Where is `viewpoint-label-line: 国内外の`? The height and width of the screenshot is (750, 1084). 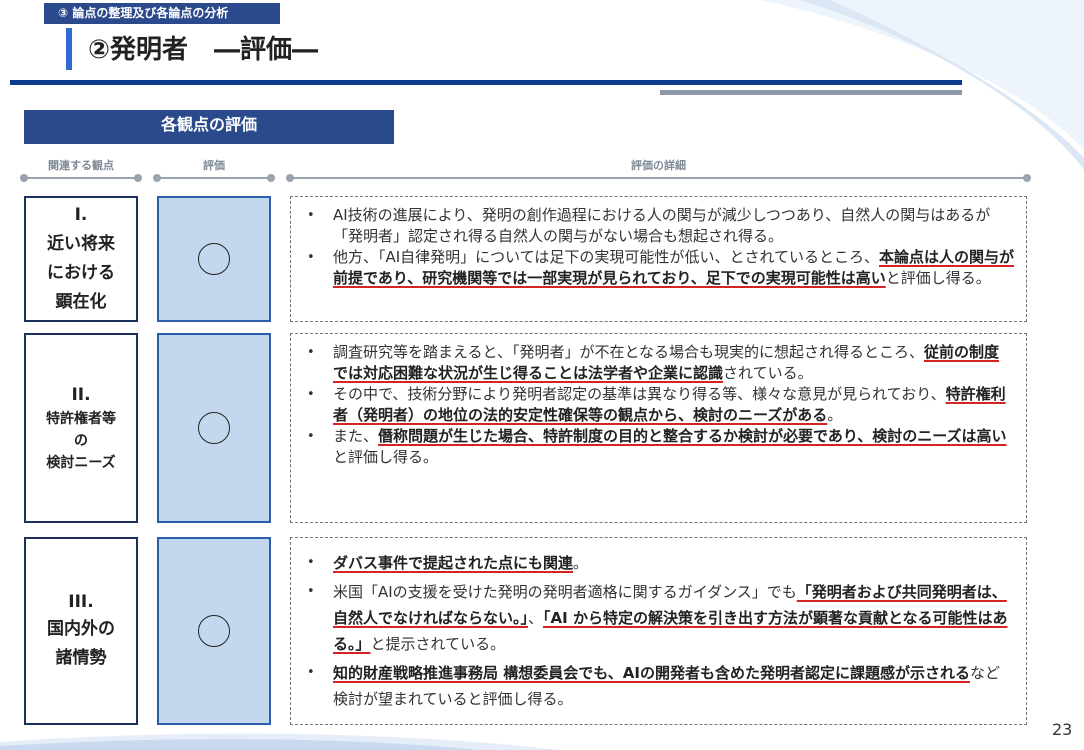
viewpoint-label-line: 国内外の is located at coordinates (81, 629).